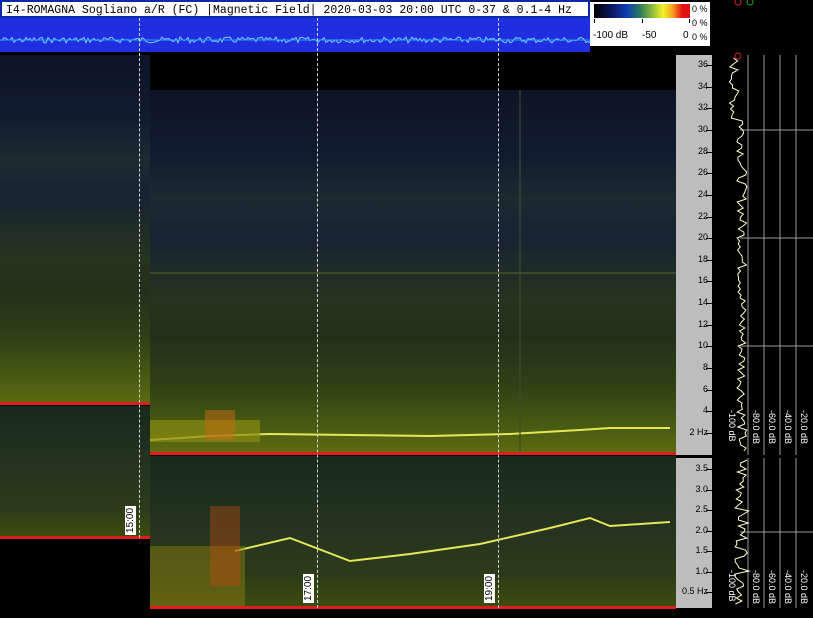 The height and width of the screenshot is (618, 813). I want to click on low-freq-overlay, so click(410, 556).